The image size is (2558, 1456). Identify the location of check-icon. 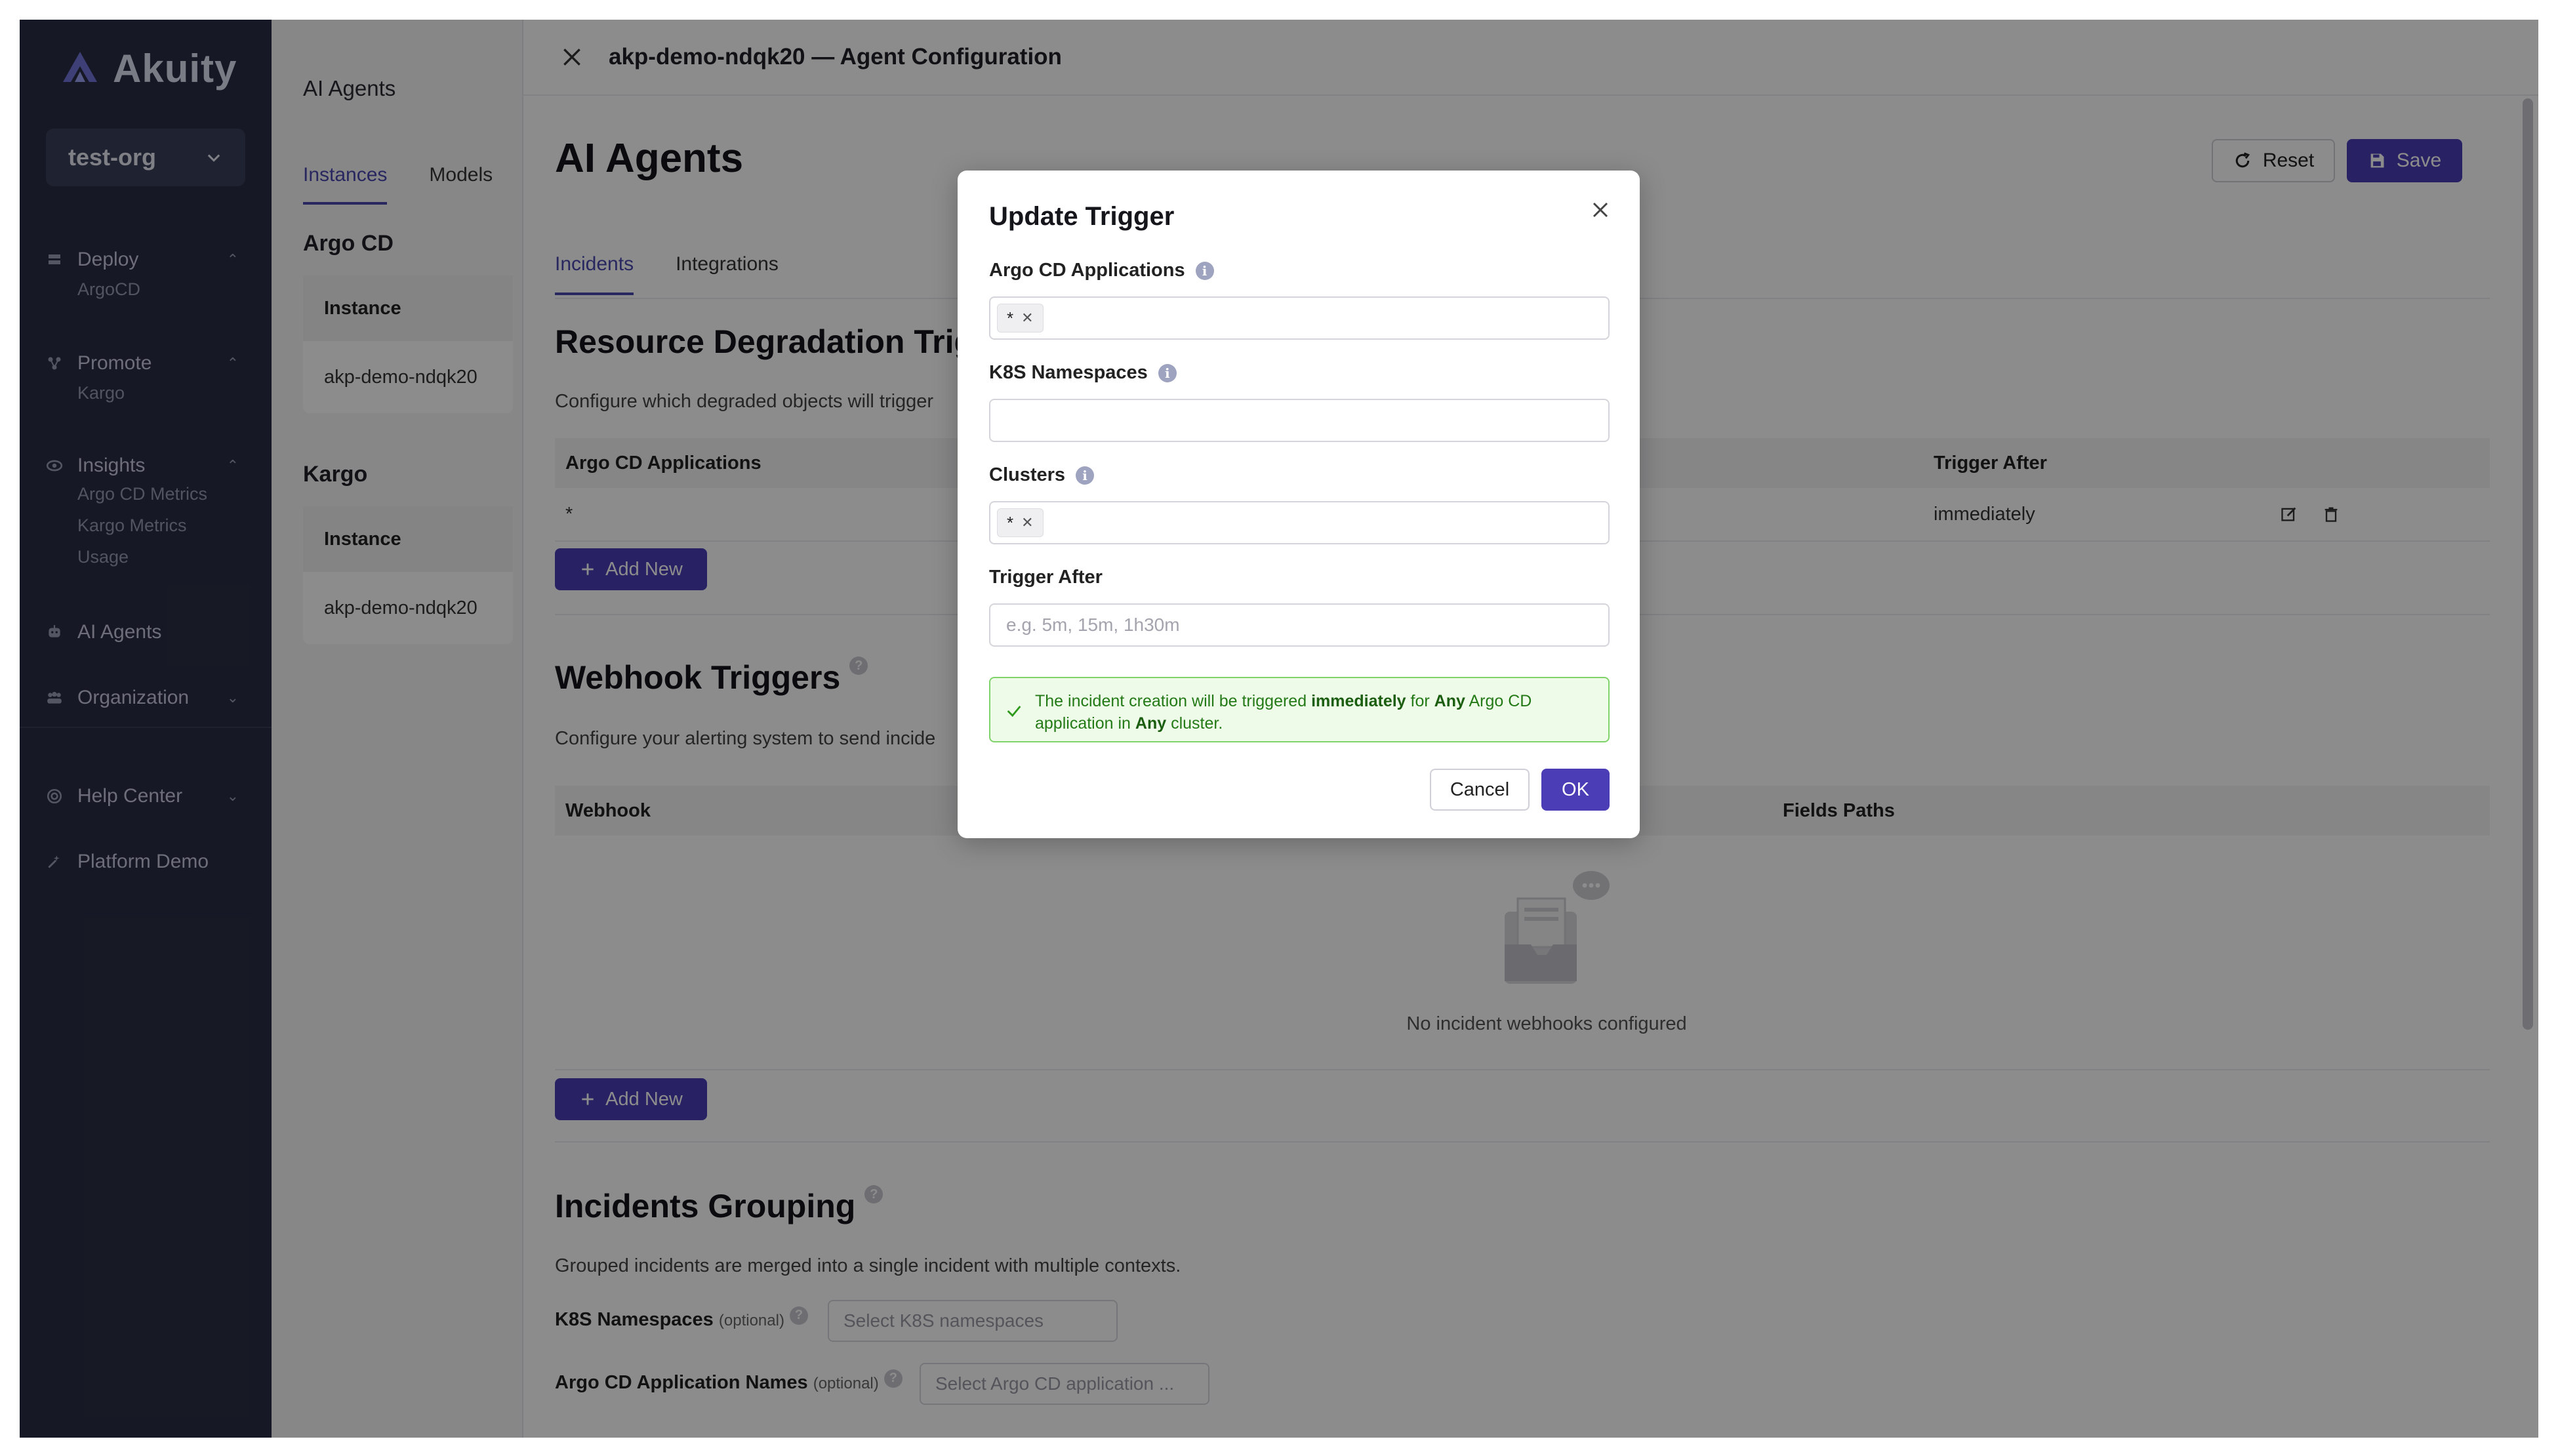
(1014, 712).